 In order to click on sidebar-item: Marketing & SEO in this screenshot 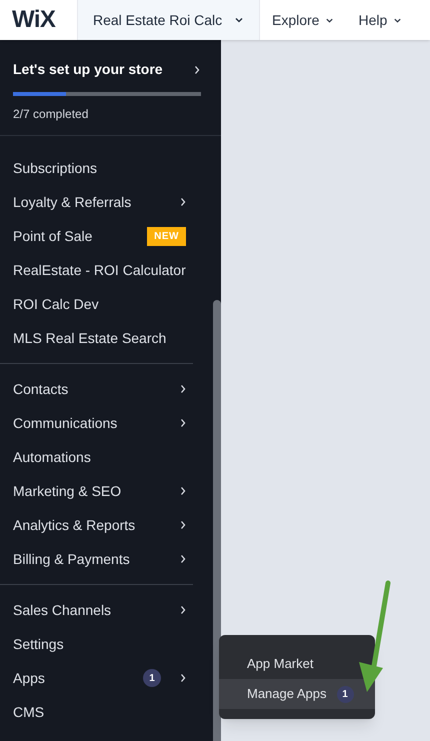, I will do `click(96, 491)`.